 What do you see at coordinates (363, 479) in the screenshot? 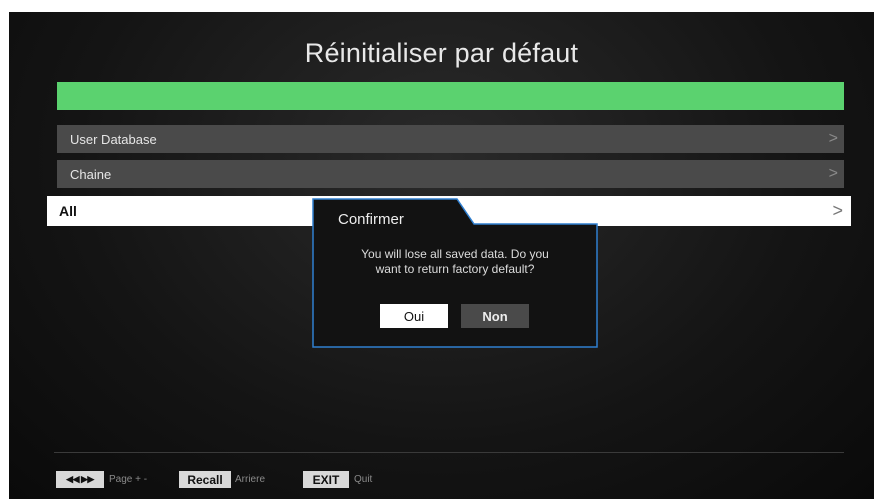
I see `exit-key-label: Quit` at bounding box center [363, 479].